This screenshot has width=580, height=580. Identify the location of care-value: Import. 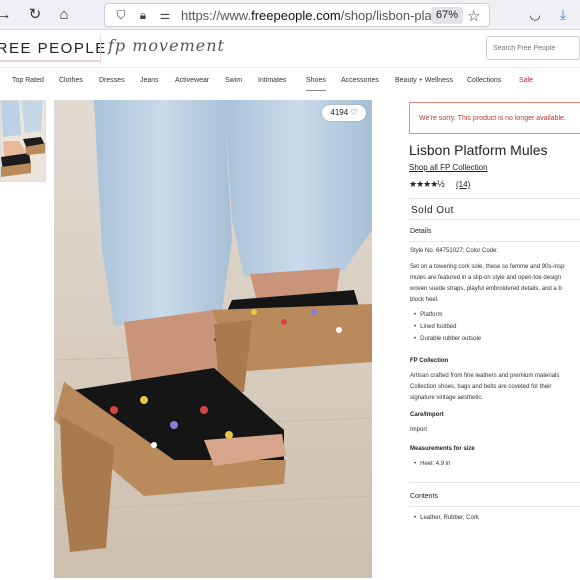
(419, 430).